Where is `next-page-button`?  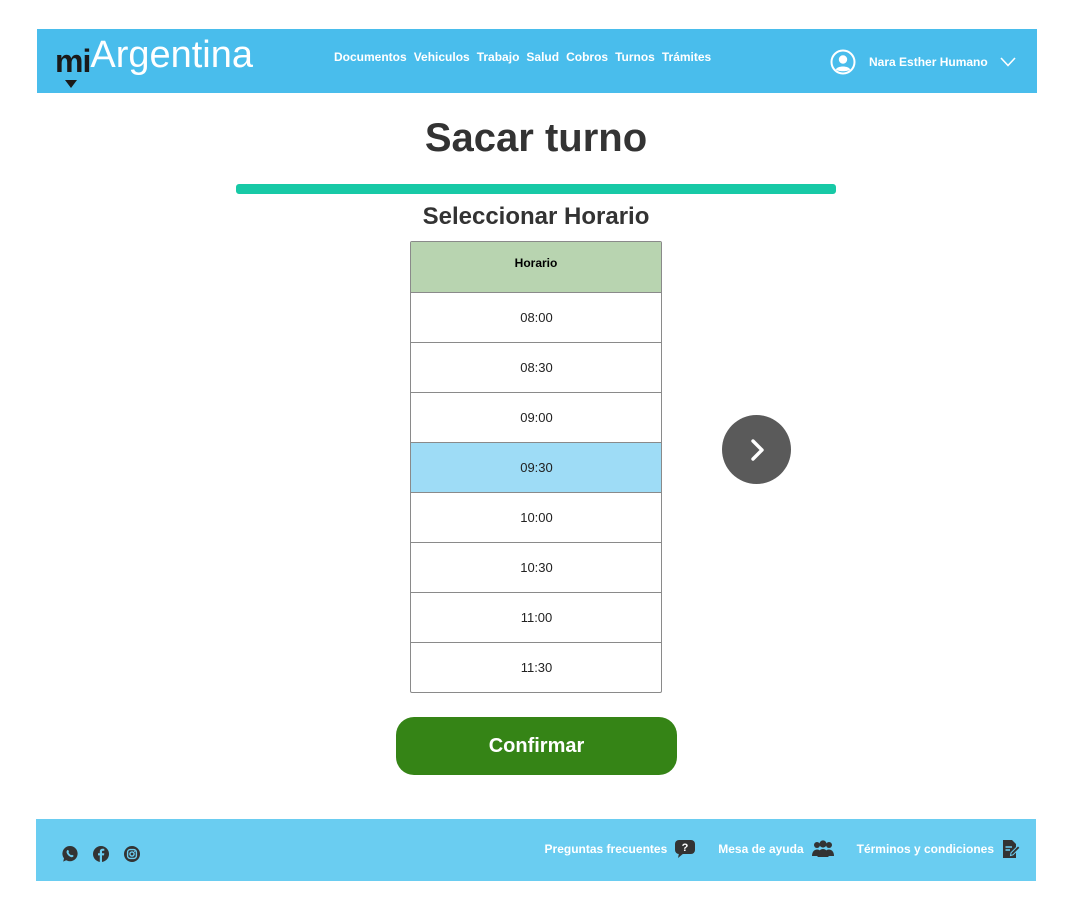
next-page-button is located at coordinates (756, 449).